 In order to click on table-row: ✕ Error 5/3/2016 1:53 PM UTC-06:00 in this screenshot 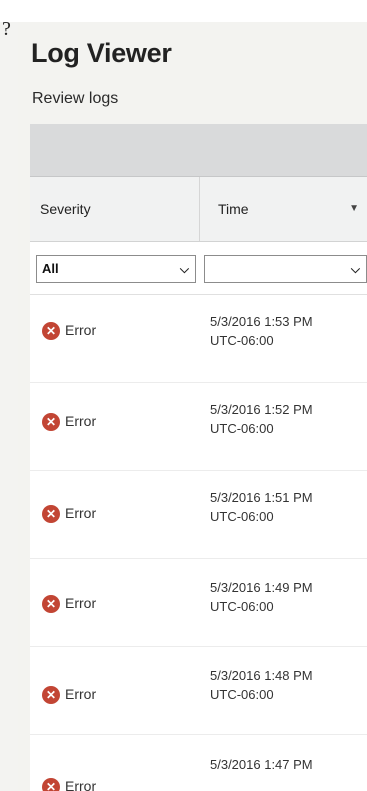, I will do `click(198, 339)`.